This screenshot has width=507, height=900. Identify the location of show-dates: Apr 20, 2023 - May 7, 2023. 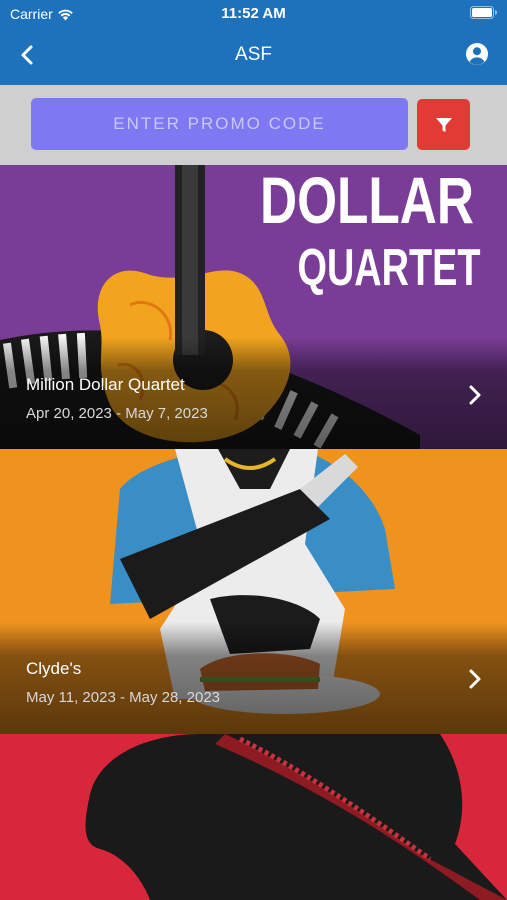
(117, 413).